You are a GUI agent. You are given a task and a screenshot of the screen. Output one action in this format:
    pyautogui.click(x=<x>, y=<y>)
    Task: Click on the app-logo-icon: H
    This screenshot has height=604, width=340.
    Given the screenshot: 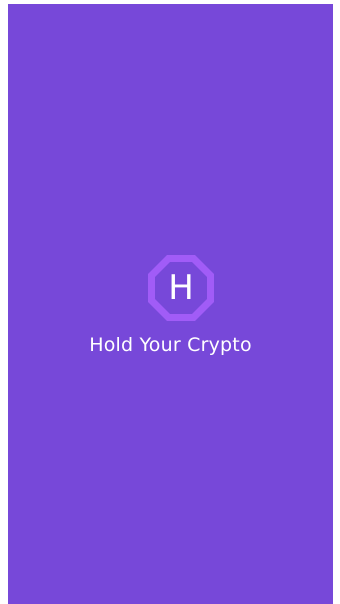 What is the action you would take?
    pyautogui.click(x=181, y=288)
    